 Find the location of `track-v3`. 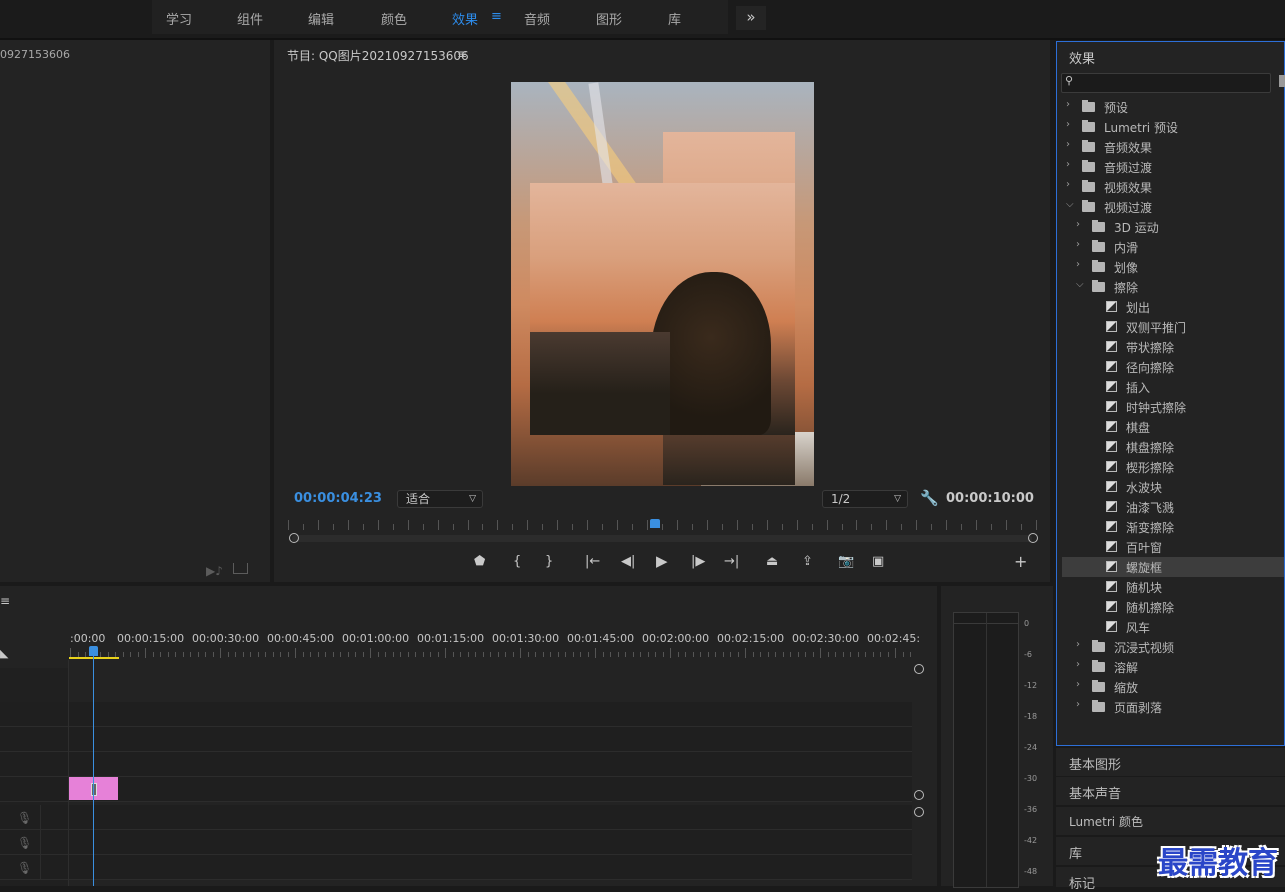

track-v3 is located at coordinates (456, 714).